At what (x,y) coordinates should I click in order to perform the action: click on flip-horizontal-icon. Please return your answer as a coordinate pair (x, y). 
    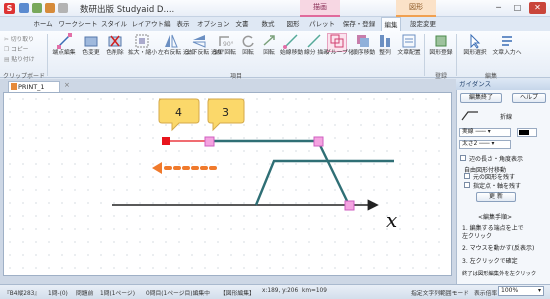
    Looking at the image, I should click on (171, 41).